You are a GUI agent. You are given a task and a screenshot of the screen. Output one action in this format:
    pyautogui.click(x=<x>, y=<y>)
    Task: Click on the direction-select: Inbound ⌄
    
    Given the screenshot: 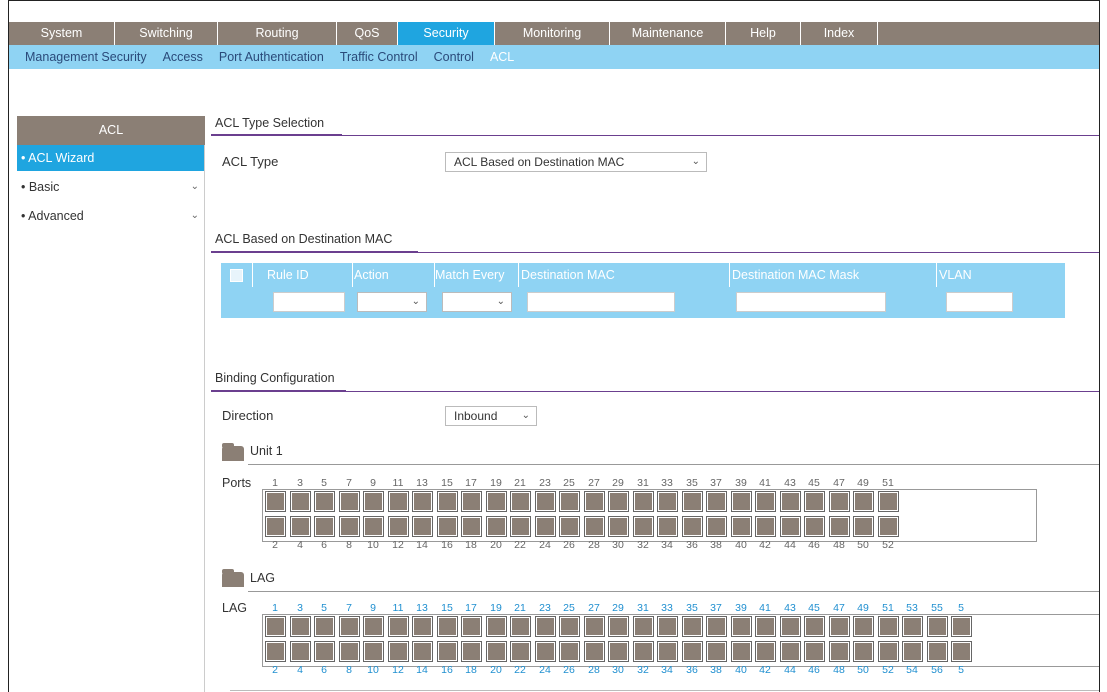 What is the action you would take?
    pyautogui.click(x=491, y=416)
    